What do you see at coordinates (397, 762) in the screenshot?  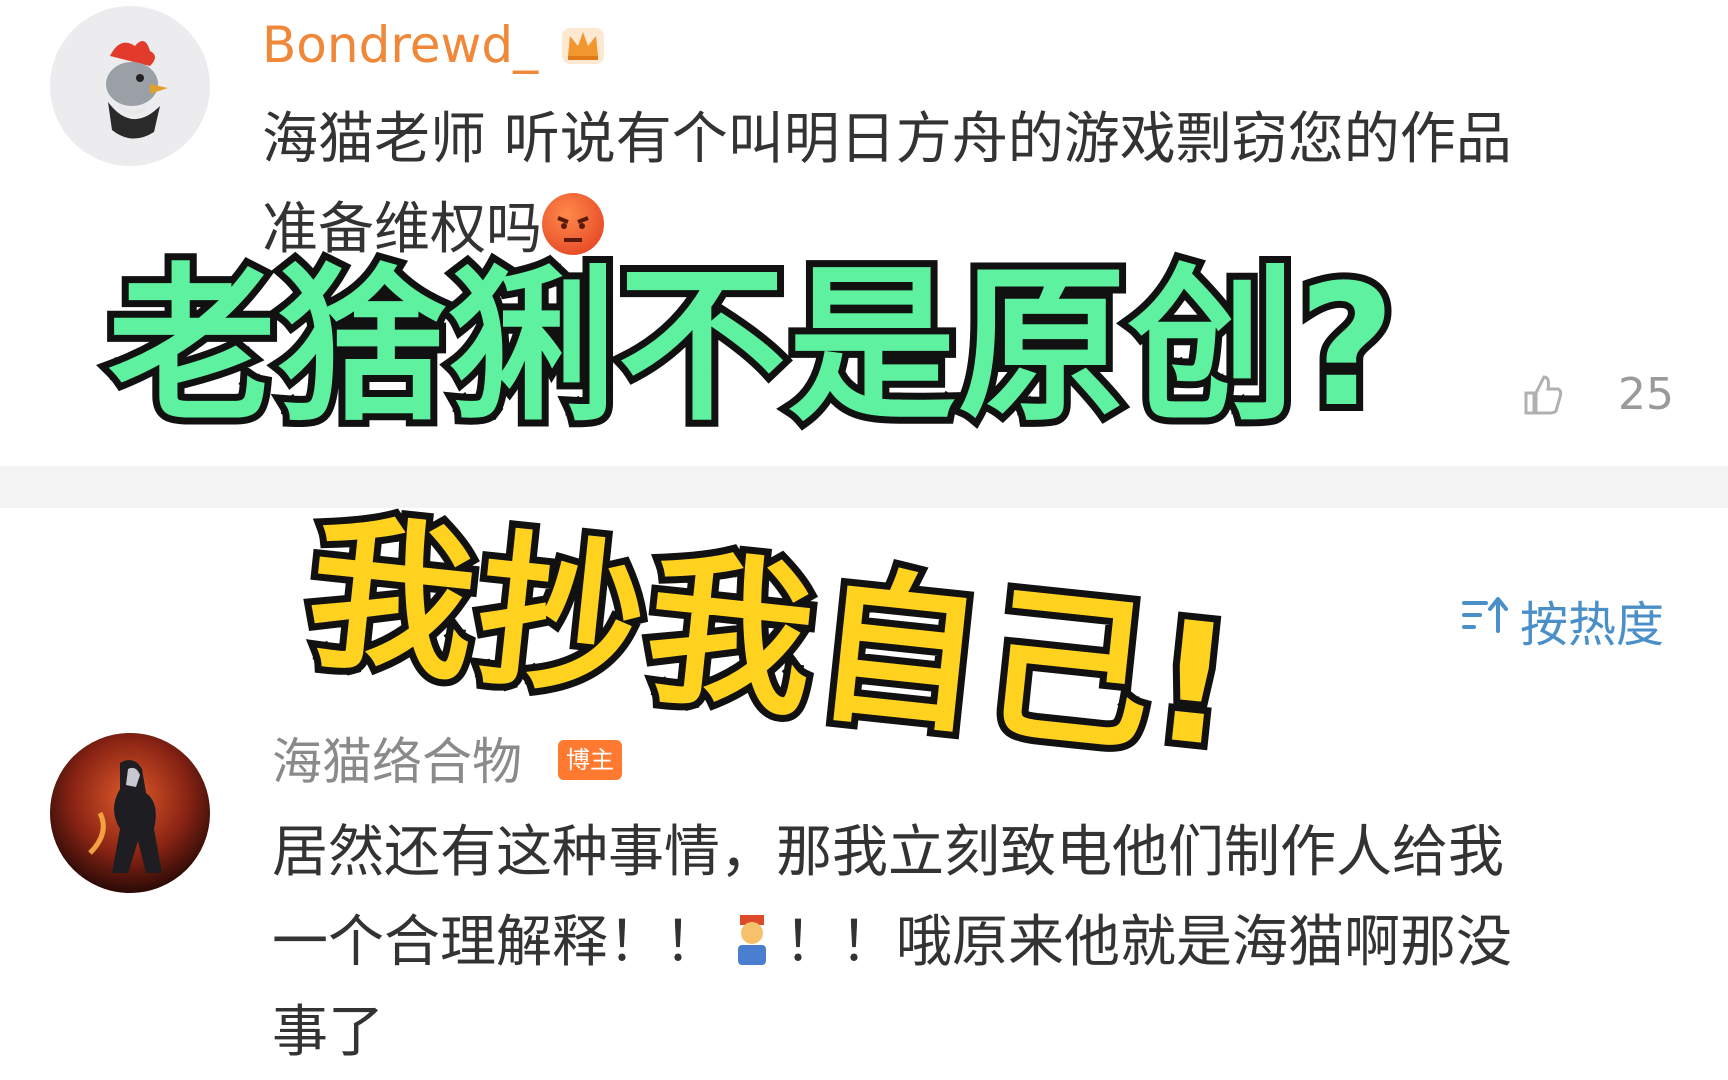 I see `comment-username: 海猫络合物` at bounding box center [397, 762].